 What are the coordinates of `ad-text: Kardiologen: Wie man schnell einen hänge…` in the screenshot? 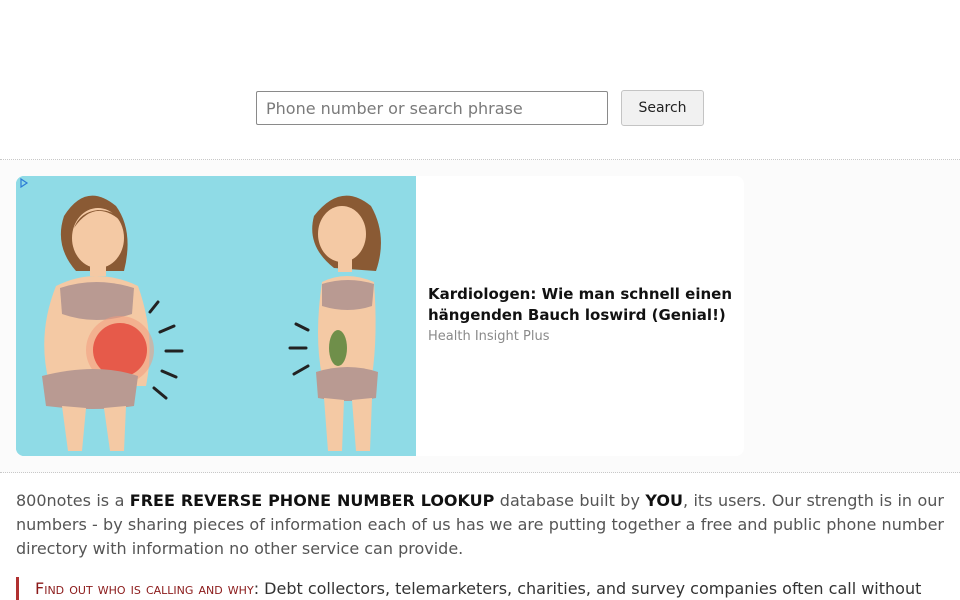 It's located at (583, 314).